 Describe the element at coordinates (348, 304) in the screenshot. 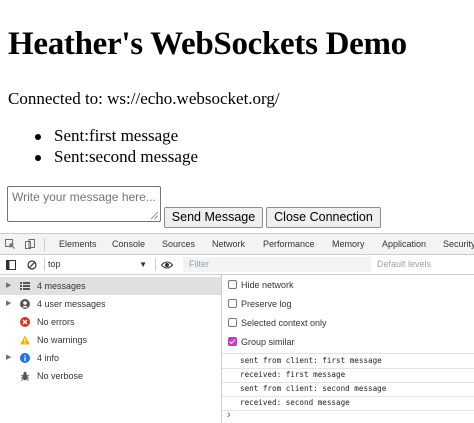

I see `setting-preserve-log: Preserve log` at that location.